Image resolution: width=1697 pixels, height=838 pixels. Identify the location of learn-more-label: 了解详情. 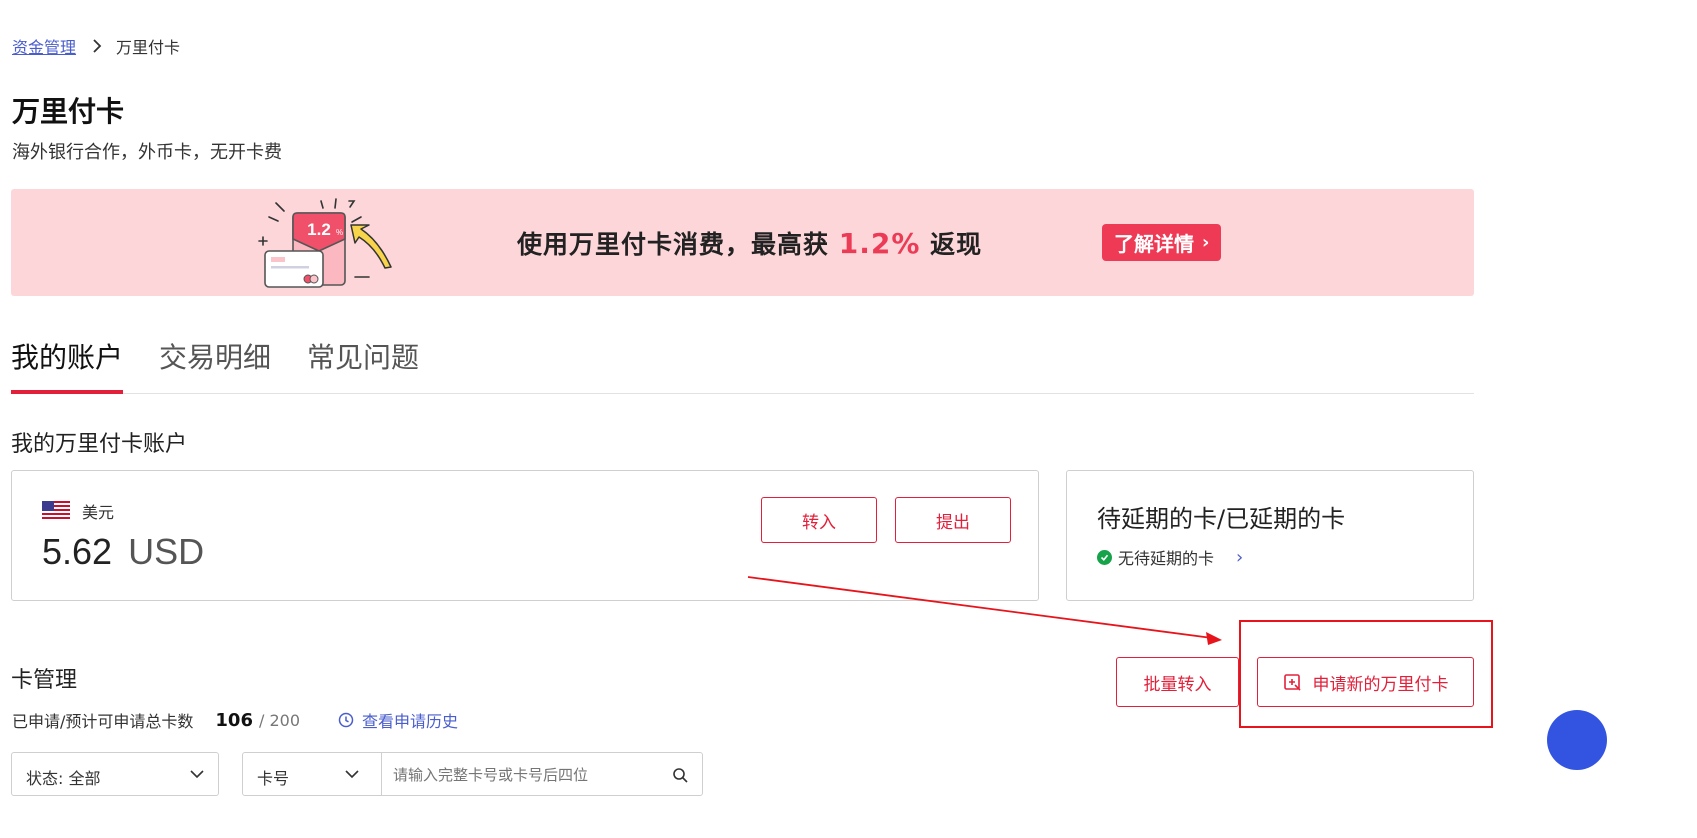
(1154, 244).